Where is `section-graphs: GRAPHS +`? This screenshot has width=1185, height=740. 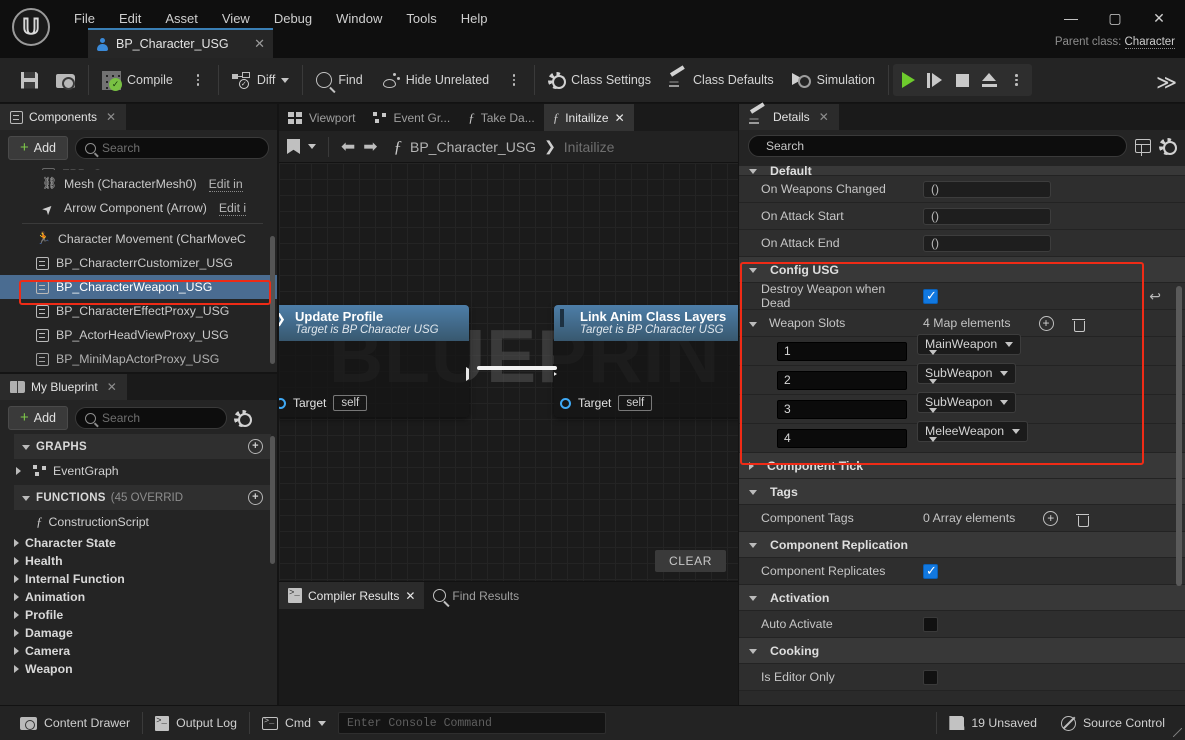
section-graphs: GRAPHS + is located at coordinates (142, 446).